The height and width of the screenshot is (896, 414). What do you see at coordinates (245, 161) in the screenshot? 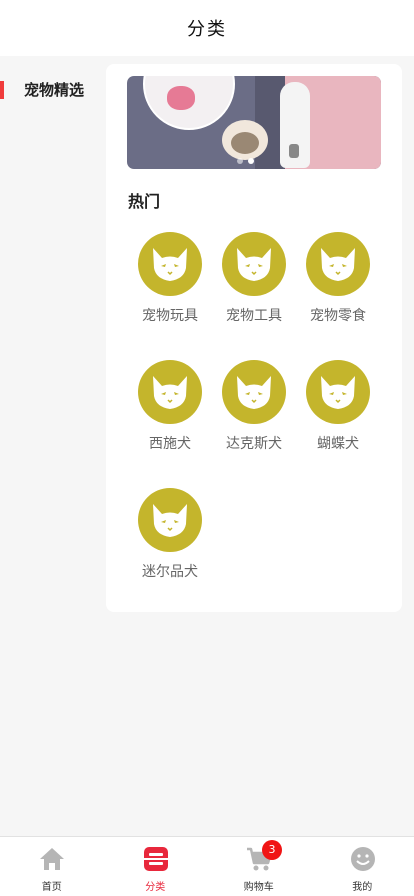
I see `banner-pagination` at bounding box center [245, 161].